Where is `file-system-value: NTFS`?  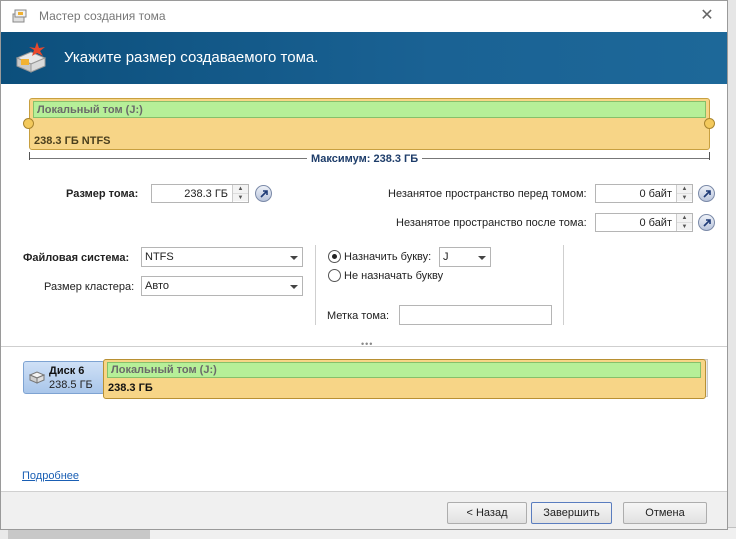
file-system-value: NTFS is located at coordinates (159, 257).